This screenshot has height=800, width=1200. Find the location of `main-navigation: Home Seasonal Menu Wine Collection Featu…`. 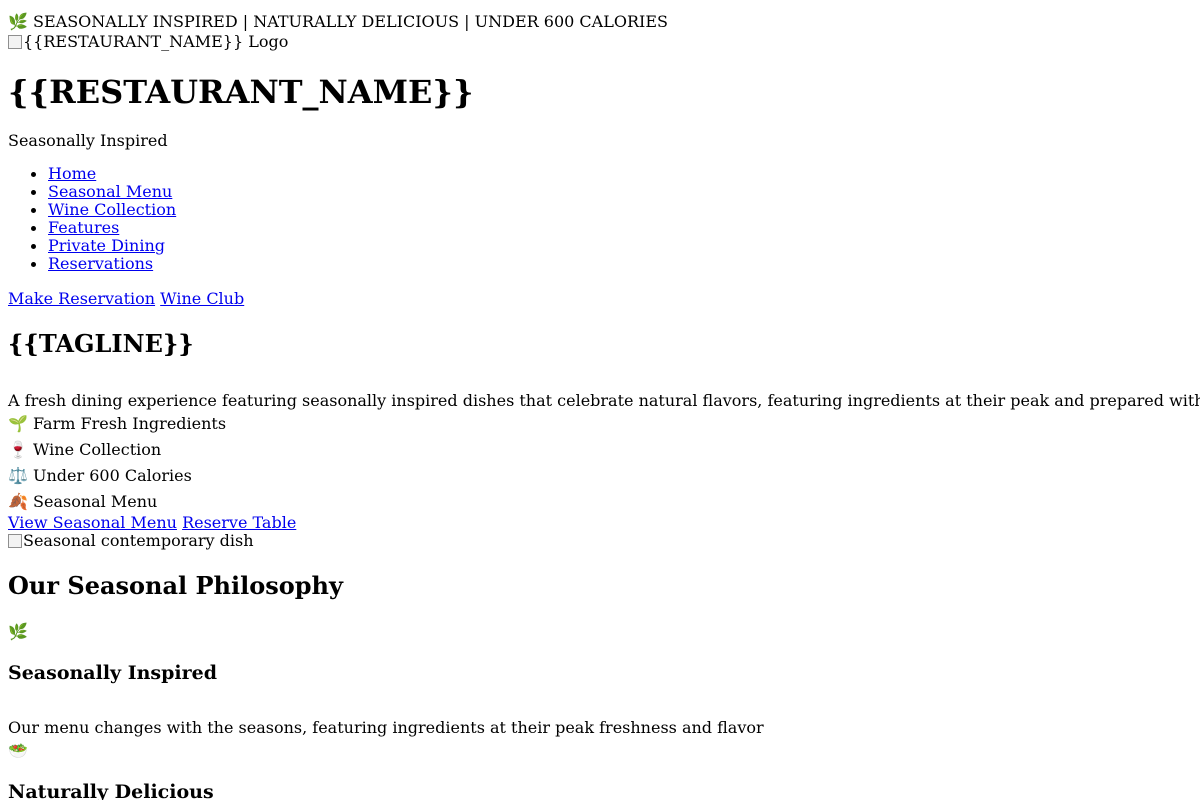

main-navigation: Home Seasonal Menu Wine Collection Featu… is located at coordinates (88, 219).